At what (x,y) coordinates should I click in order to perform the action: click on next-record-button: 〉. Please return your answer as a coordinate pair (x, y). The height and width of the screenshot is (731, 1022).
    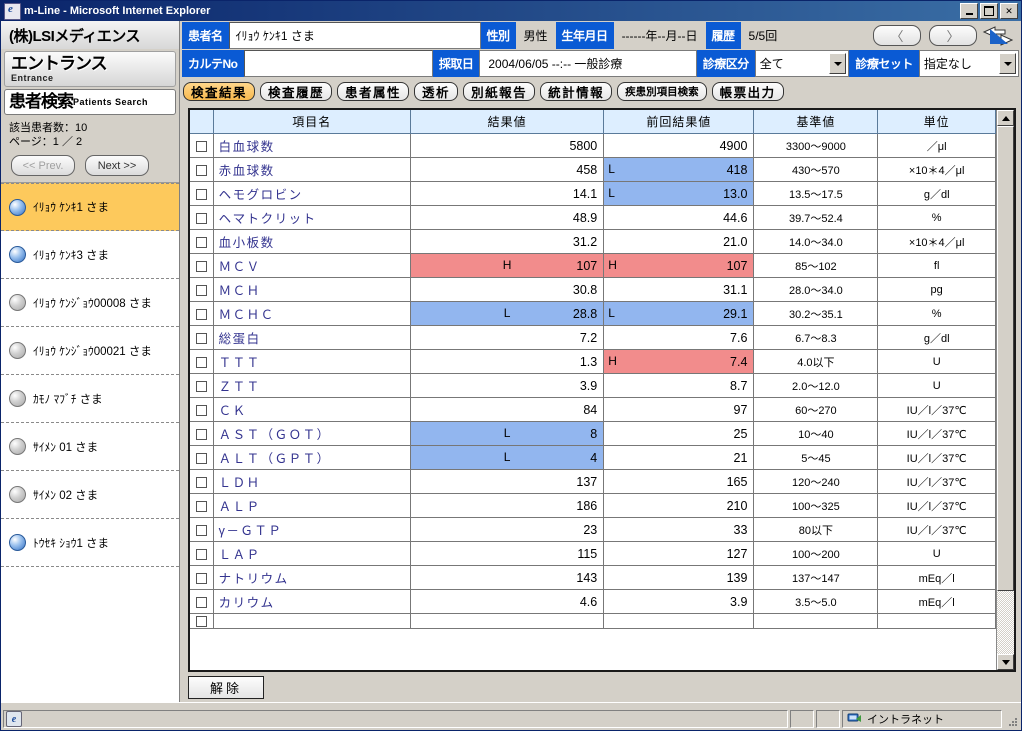
    Looking at the image, I should click on (953, 35).